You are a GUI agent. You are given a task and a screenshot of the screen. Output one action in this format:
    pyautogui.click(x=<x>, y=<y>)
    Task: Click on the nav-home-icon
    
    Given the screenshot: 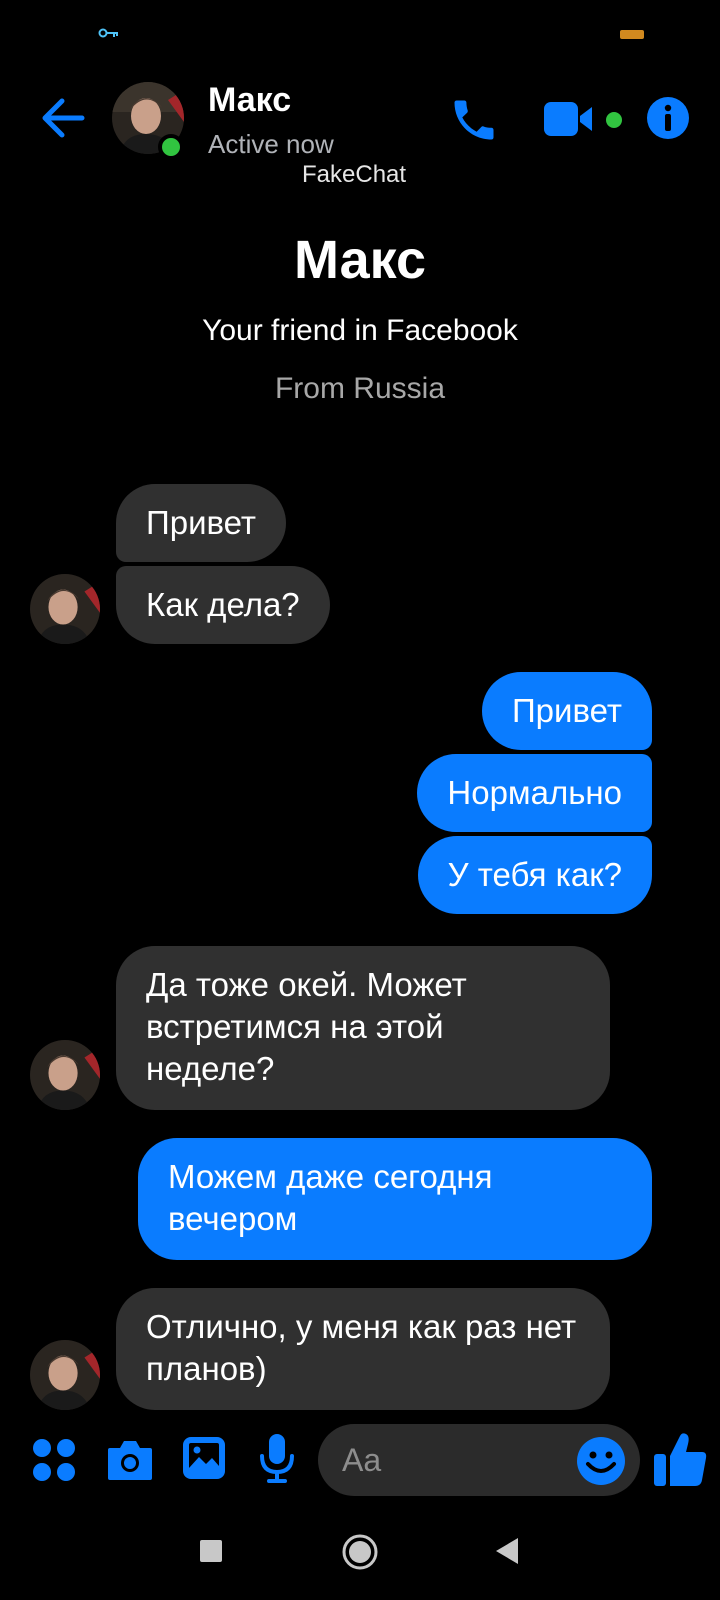 What is the action you would take?
    pyautogui.click(x=360, y=1552)
    